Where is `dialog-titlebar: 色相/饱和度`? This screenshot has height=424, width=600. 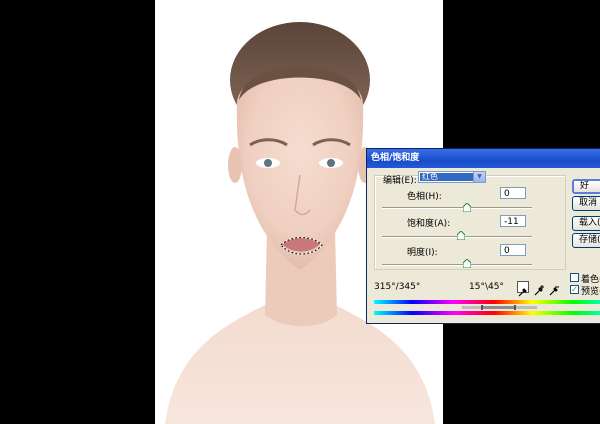
dialog-titlebar: 色相/饱和度 is located at coordinates (483, 158).